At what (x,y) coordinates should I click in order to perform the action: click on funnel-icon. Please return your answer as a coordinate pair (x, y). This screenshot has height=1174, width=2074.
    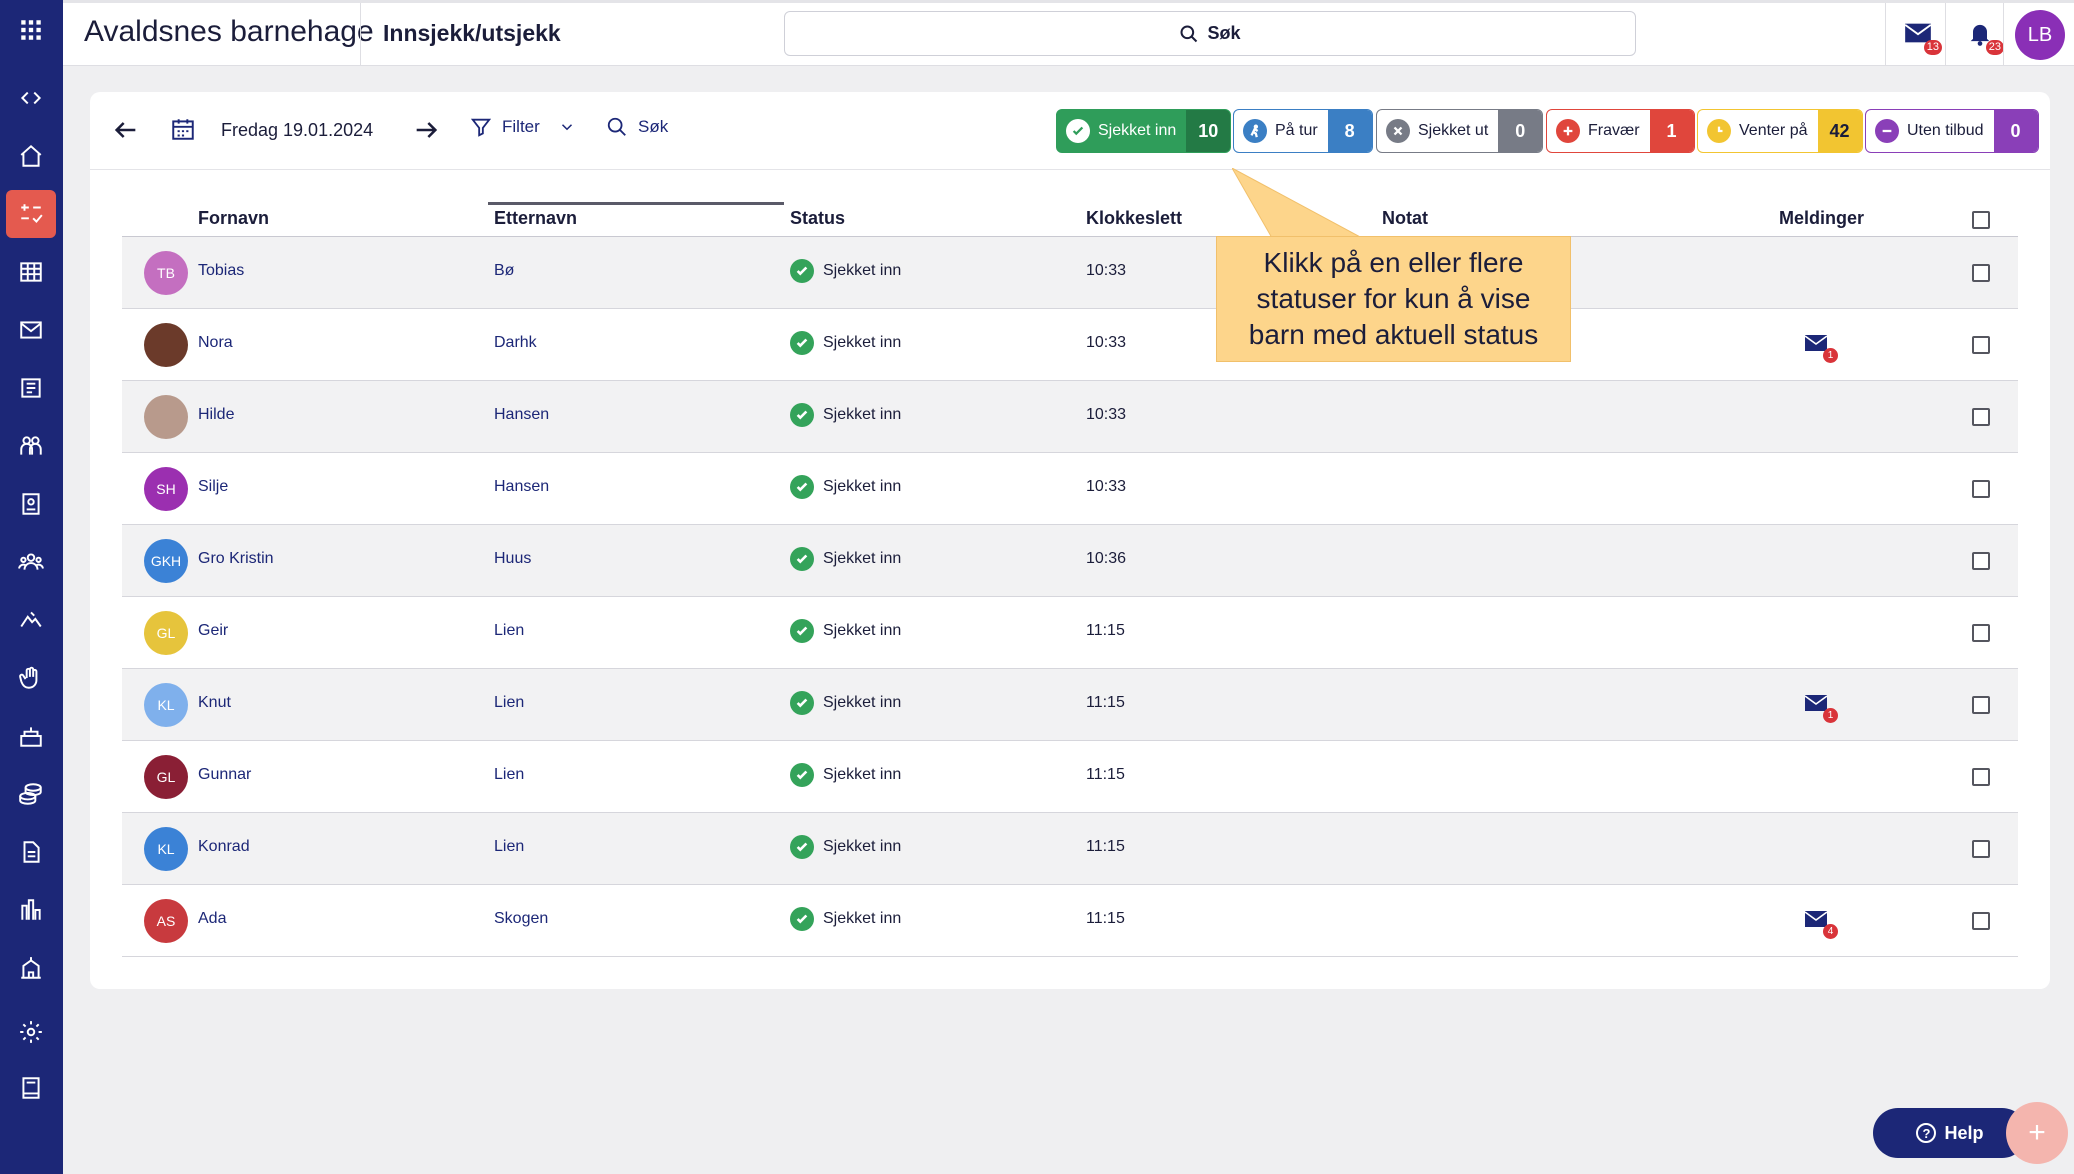
    Looking at the image, I should click on (481, 127).